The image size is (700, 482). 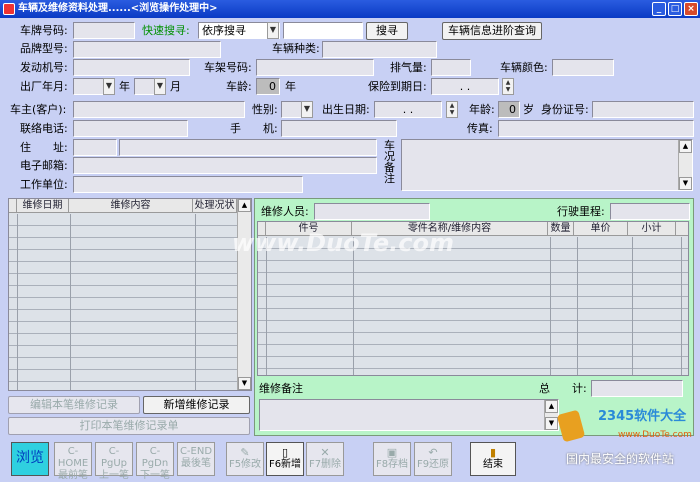 I want to click on prev-record-button: C-PgUp 上一笔, so click(x=114, y=461).